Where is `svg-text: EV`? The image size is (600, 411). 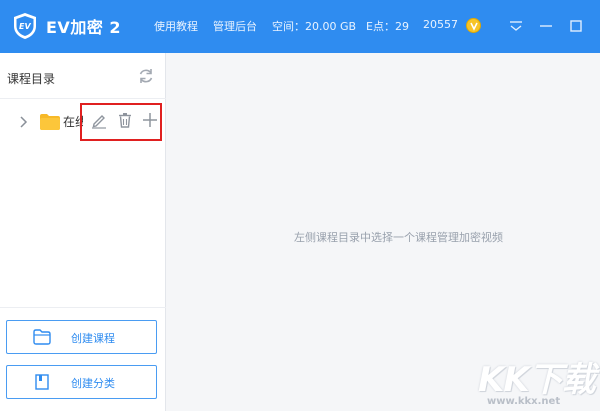 svg-text: EV is located at coordinates (25, 26).